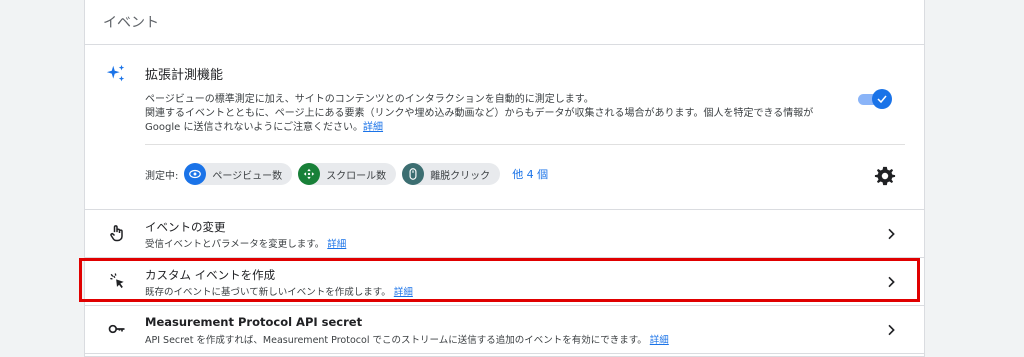 Image resolution: width=1024 pixels, height=357 pixels. What do you see at coordinates (525, 144) in the screenshot?
I see `divider` at bounding box center [525, 144].